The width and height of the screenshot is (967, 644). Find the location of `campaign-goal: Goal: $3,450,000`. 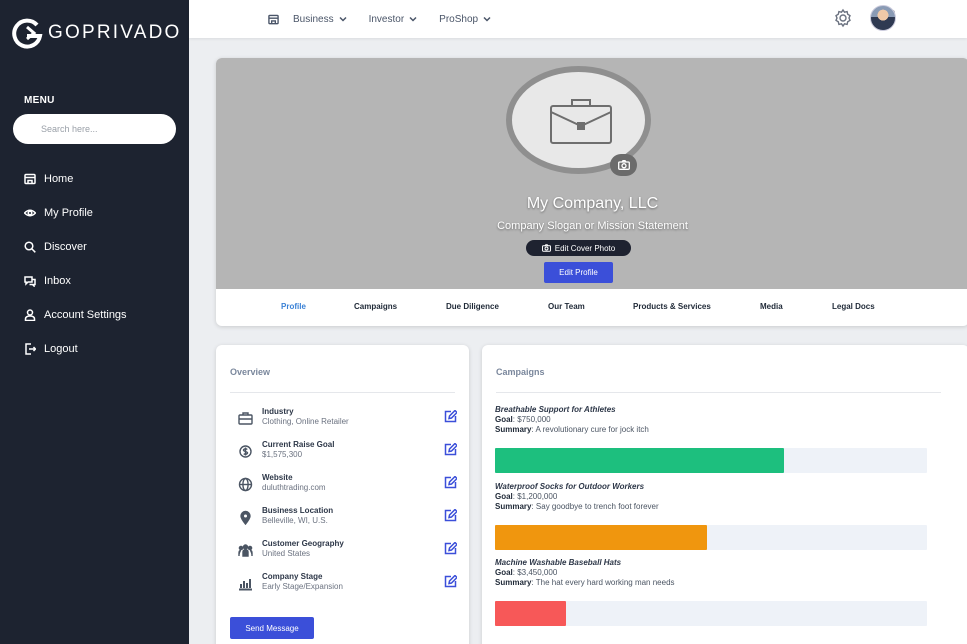

campaign-goal: Goal: $3,450,000 is located at coordinates (526, 572).